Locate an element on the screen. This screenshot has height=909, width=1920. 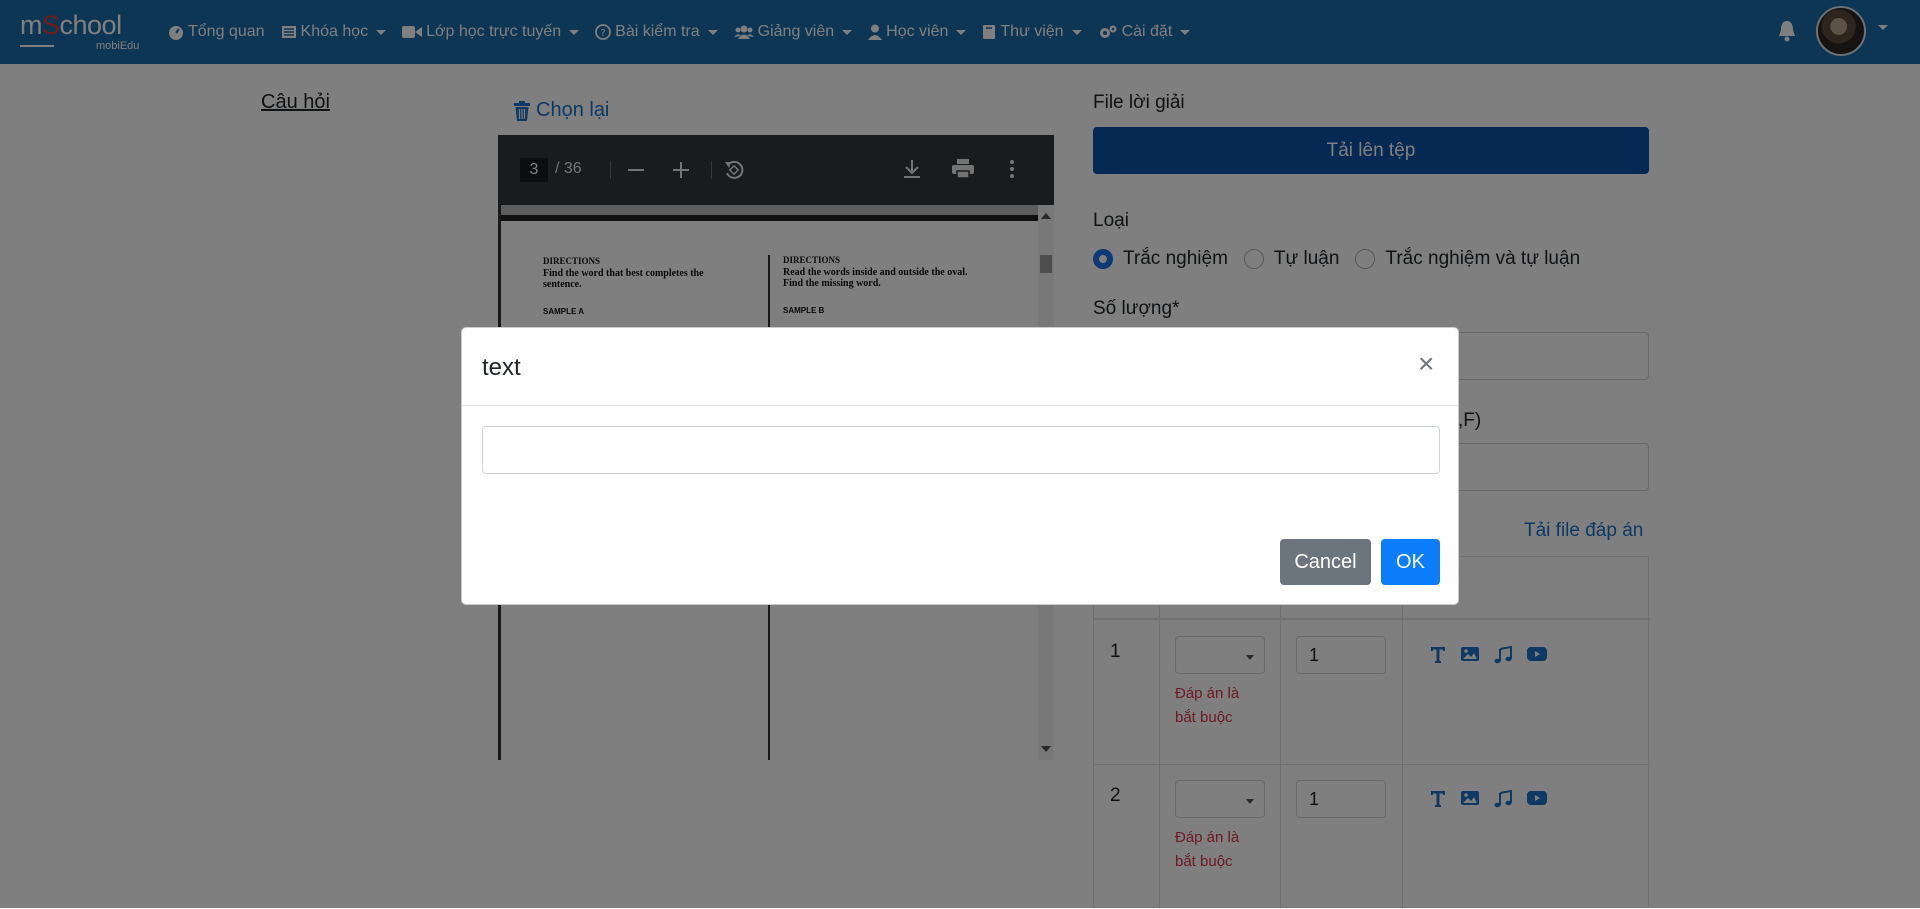
modal-title: text is located at coordinates (501, 367).